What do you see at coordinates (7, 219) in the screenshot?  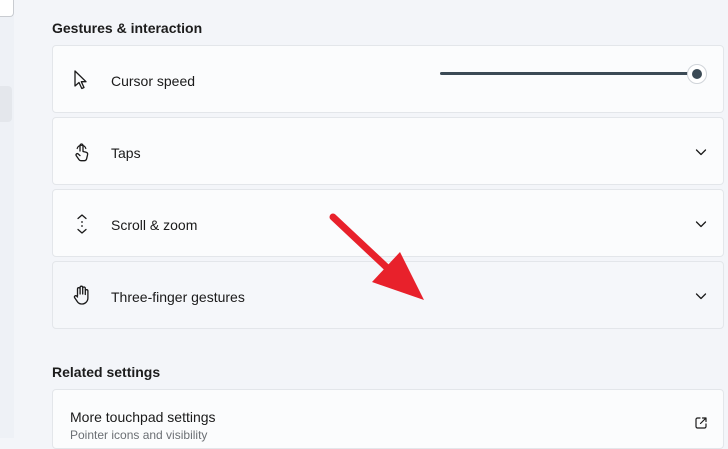 I see `nav-pane-edge` at bounding box center [7, 219].